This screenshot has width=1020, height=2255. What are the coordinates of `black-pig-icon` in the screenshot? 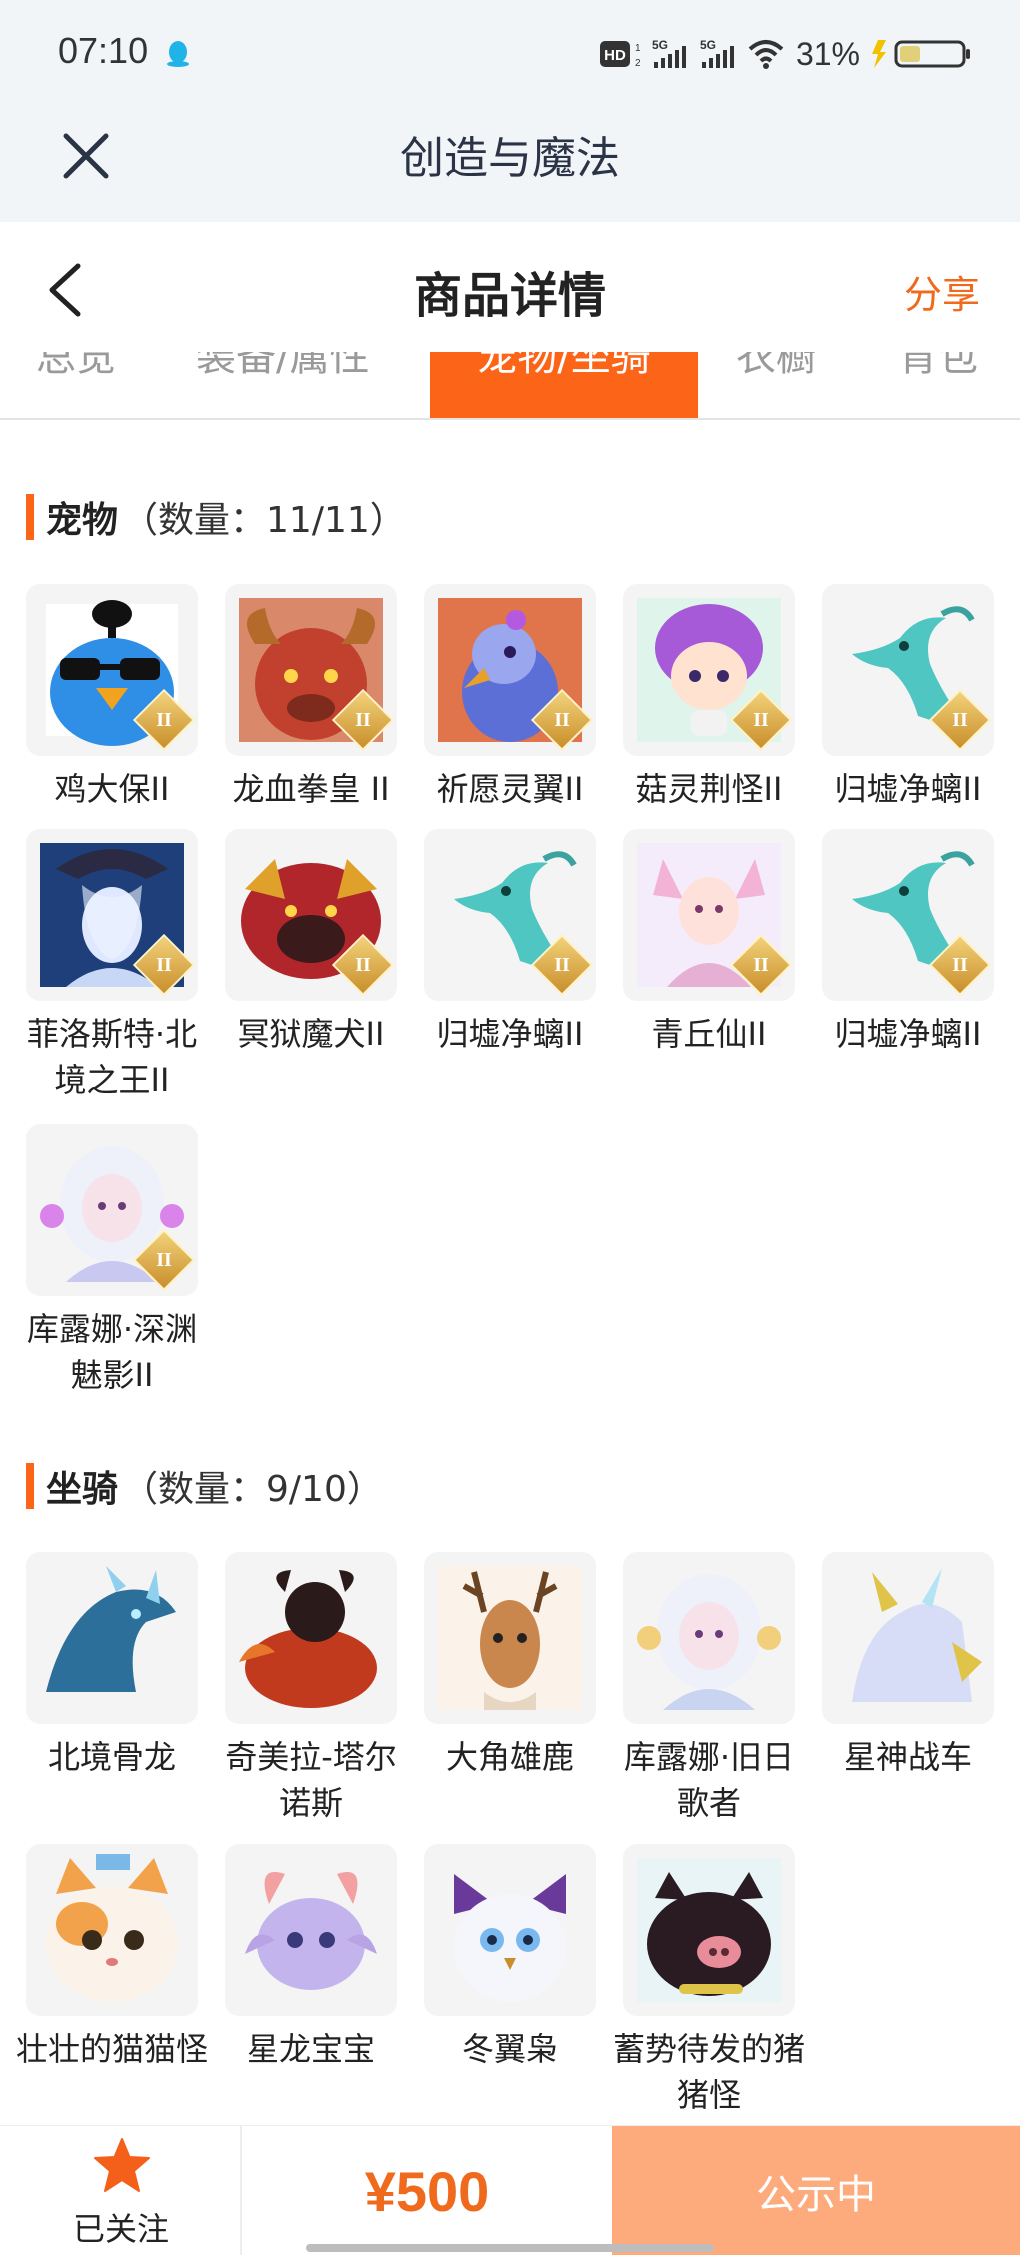 It's located at (709, 1930).